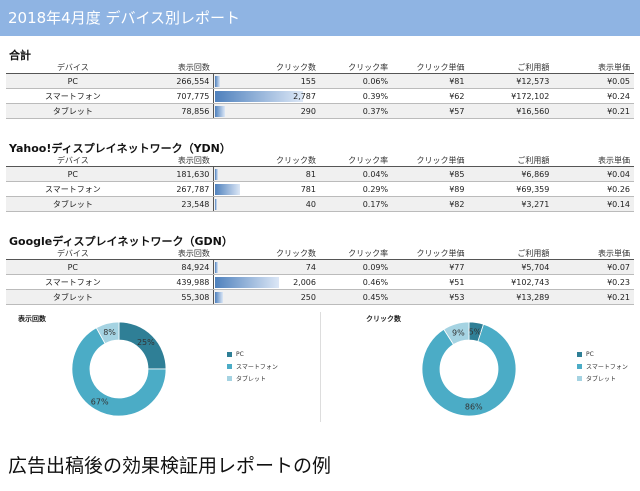 This screenshot has height=491, width=640. I want to click on clicks-value: 2,006, so click(304, 282).